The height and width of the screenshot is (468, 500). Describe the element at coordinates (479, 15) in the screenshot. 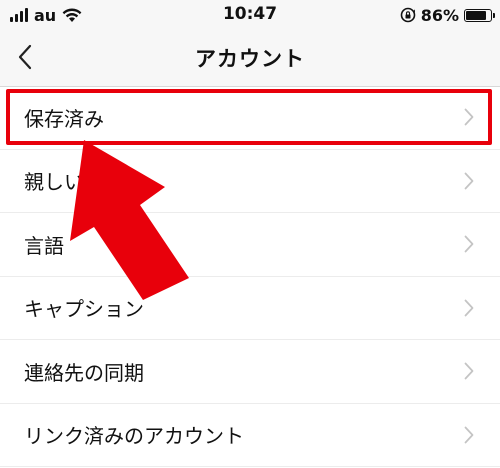

I see `battery-icon` at that location.